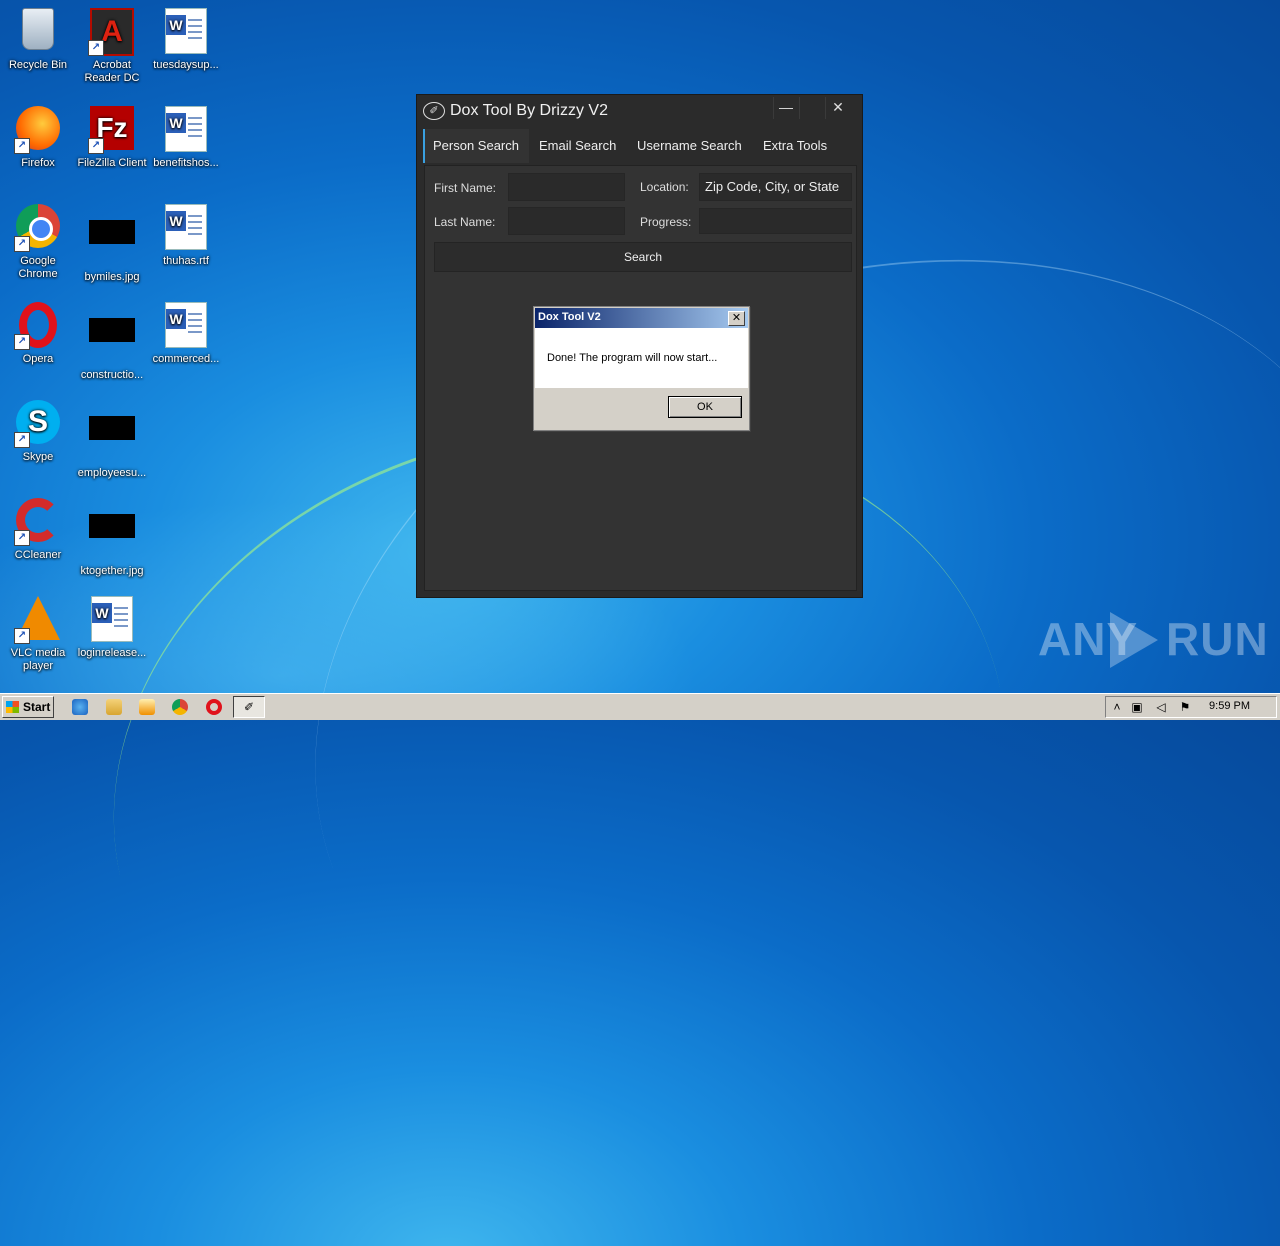  What do you see at coordinates (775, 221) in the screenshot?
I see `progress-field` at bounding box center [775, 221].